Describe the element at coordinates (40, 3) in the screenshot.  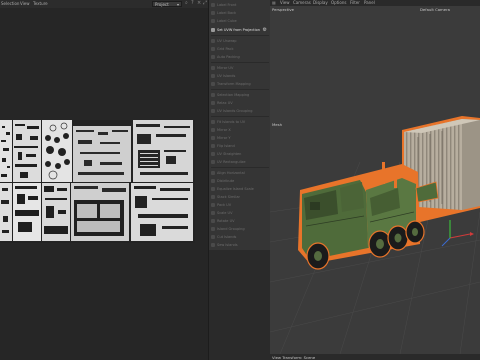
I see `menu-texture: Texture` at that location.